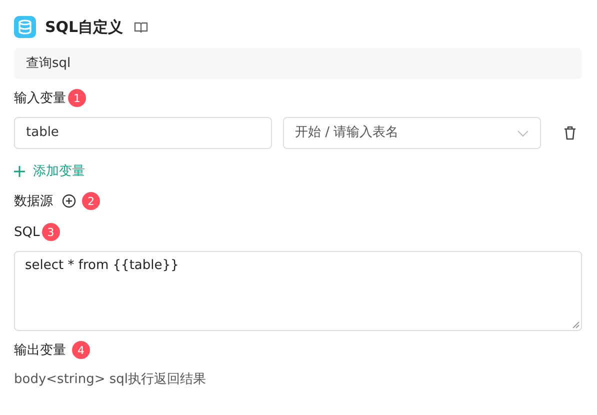 This screenshot has height=415, width=597. I want to click on number-badge: 4, so click(81, 350).